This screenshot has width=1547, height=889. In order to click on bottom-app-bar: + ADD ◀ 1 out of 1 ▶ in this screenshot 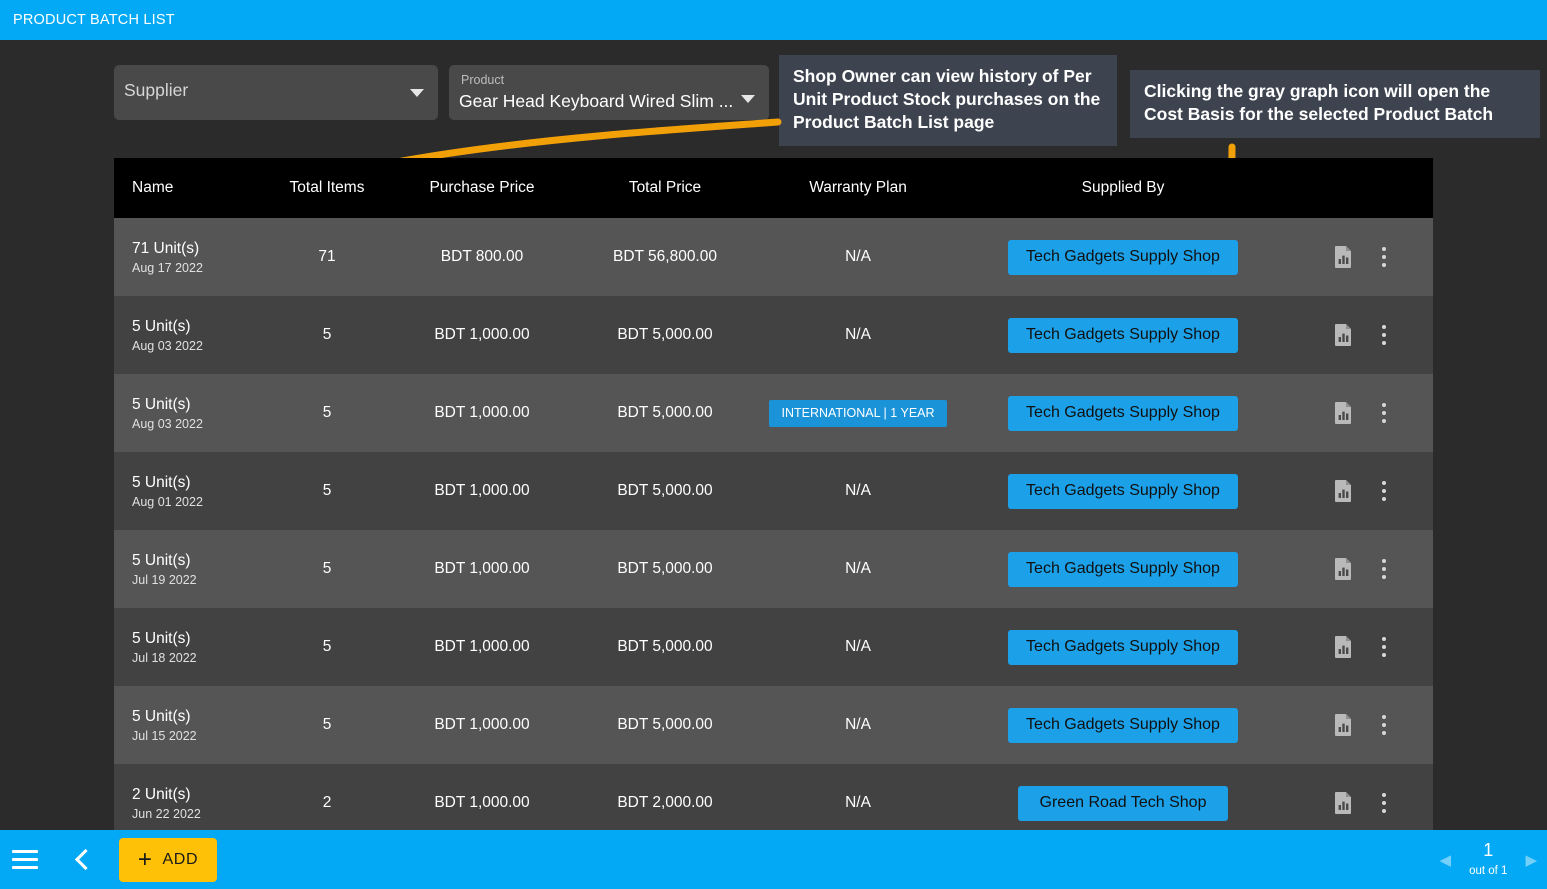, I will do `click(773, 859)`.